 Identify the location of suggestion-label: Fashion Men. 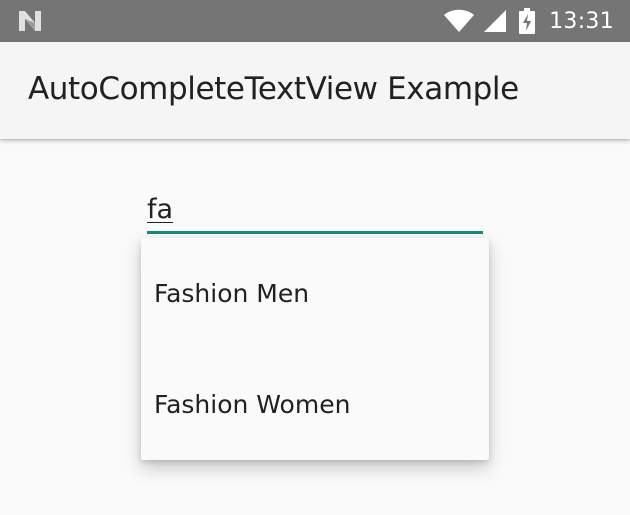
(232, 293).